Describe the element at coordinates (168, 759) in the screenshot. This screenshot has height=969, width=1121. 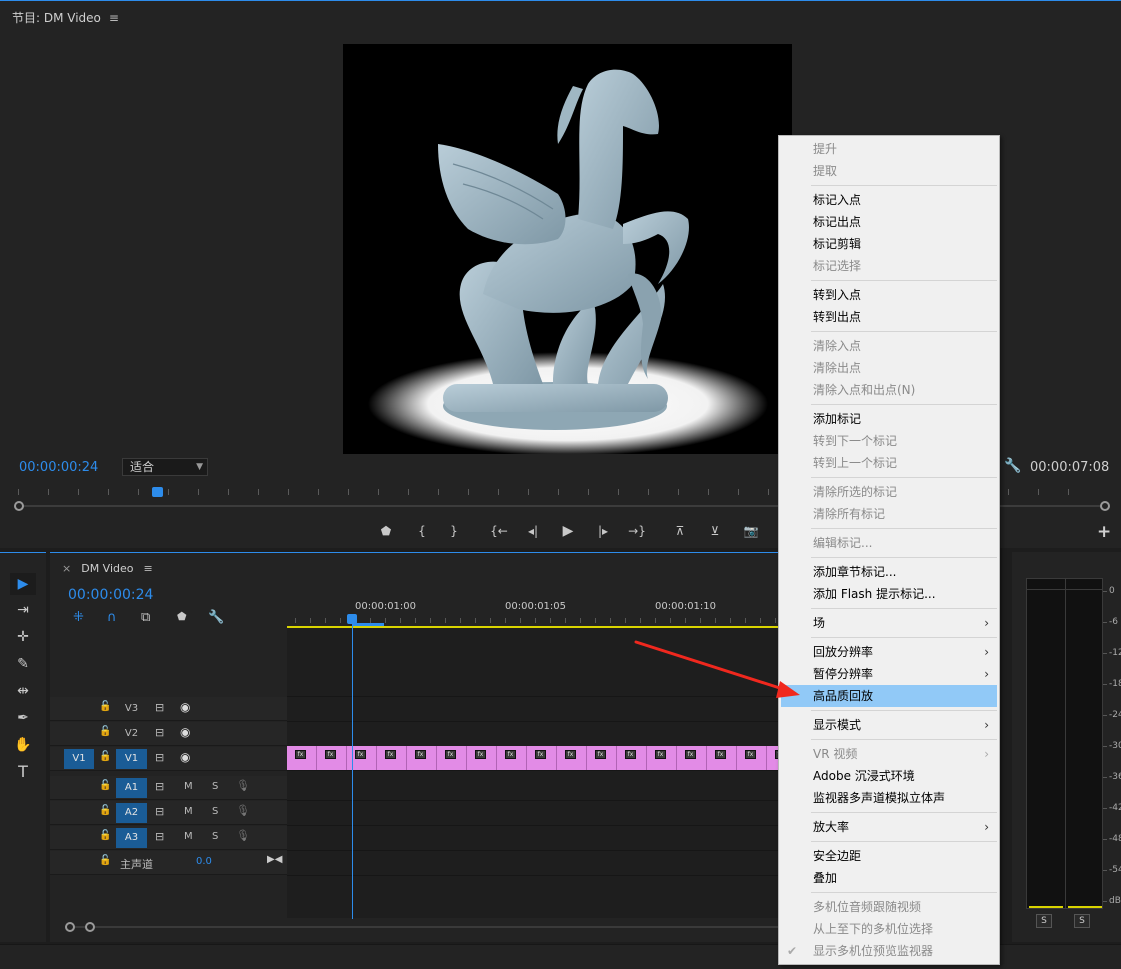
I see `track-header-v1: V1 🔓 V1 ⊟ ◉` at that location.